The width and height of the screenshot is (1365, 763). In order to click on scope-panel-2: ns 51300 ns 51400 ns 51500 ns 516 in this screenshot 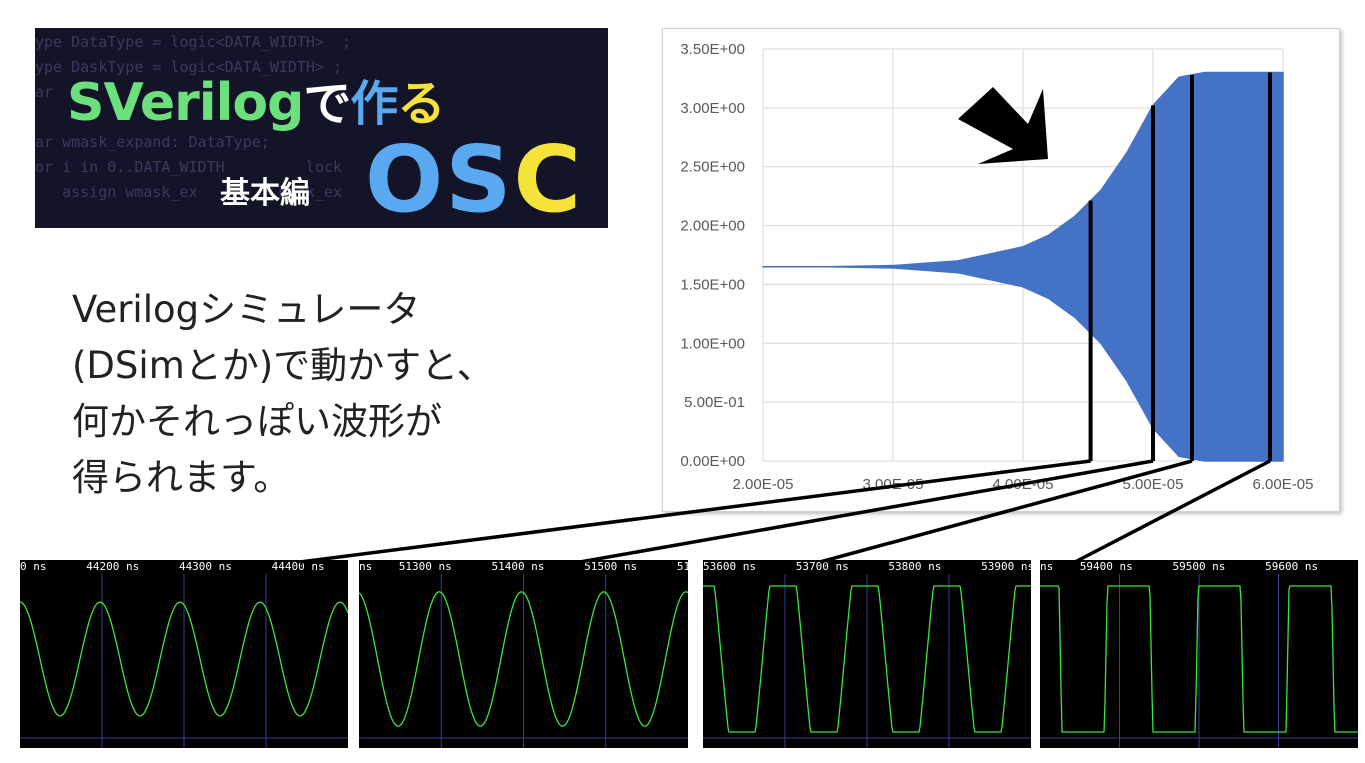, I will do `click(523, 654)`.